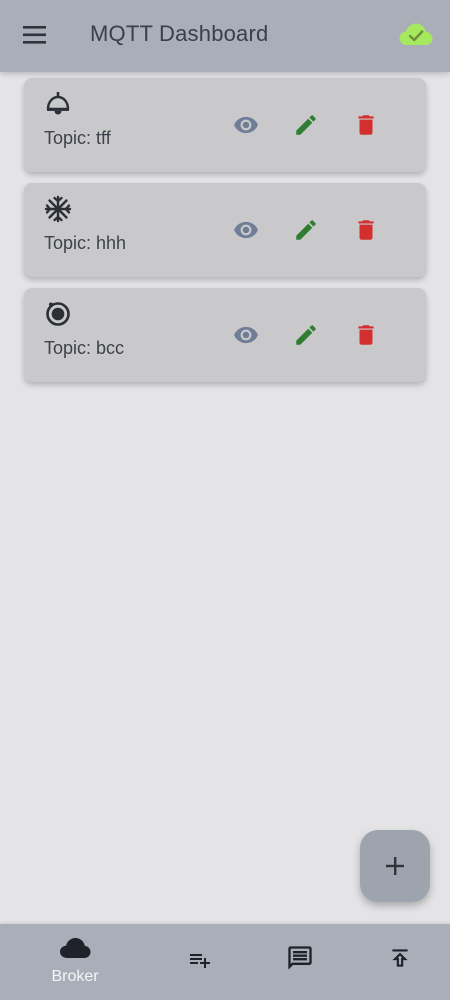 The image size is (450, 1000). What do you see at coordinates (225, 230) in the screenshot?
I see `topic-card: Topic: hhh` at bounding box center [225, 230].